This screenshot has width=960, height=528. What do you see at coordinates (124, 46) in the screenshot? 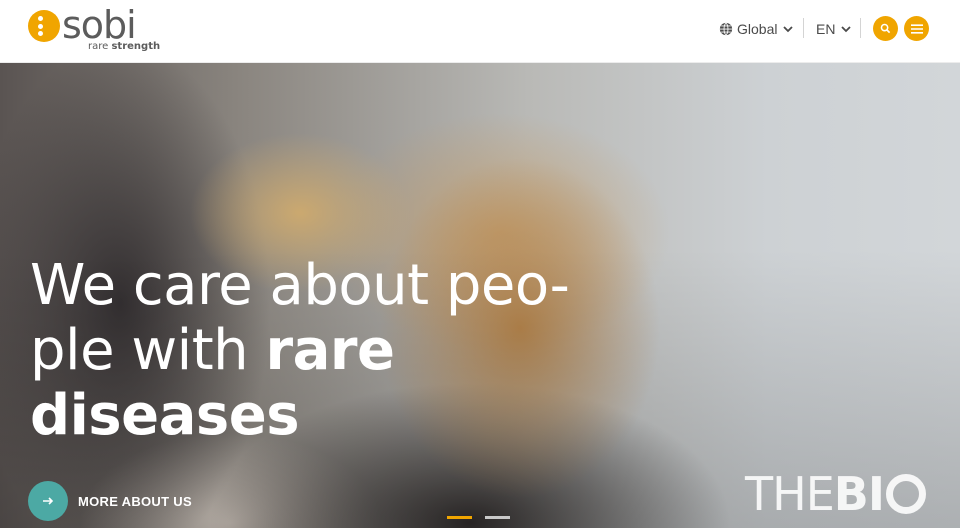
I see `logo-tagline: rare strength` at bounding box center [124, 46].